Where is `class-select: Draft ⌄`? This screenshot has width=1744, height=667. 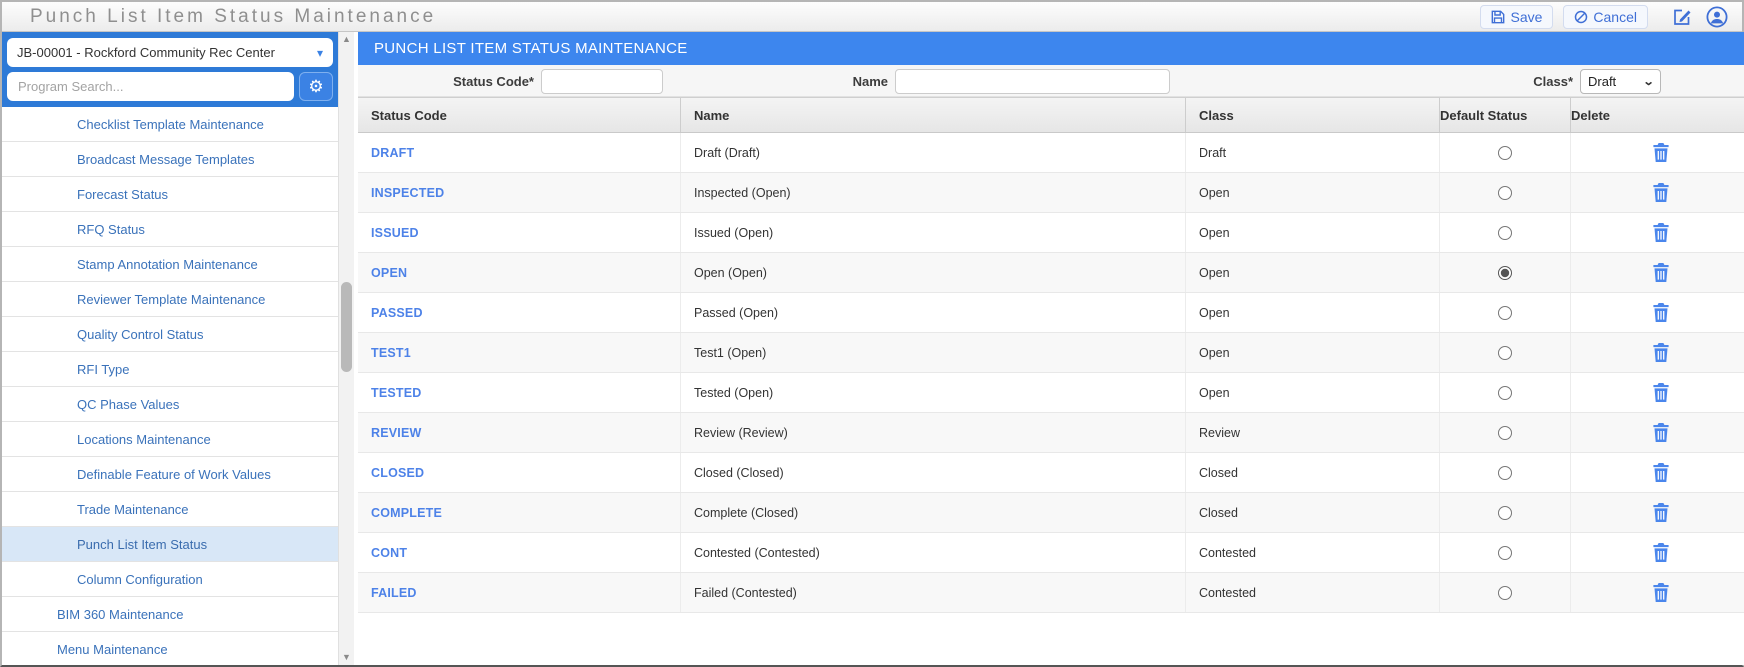
class-select: Draft ⌄ is located at coordinates (1620, 81).